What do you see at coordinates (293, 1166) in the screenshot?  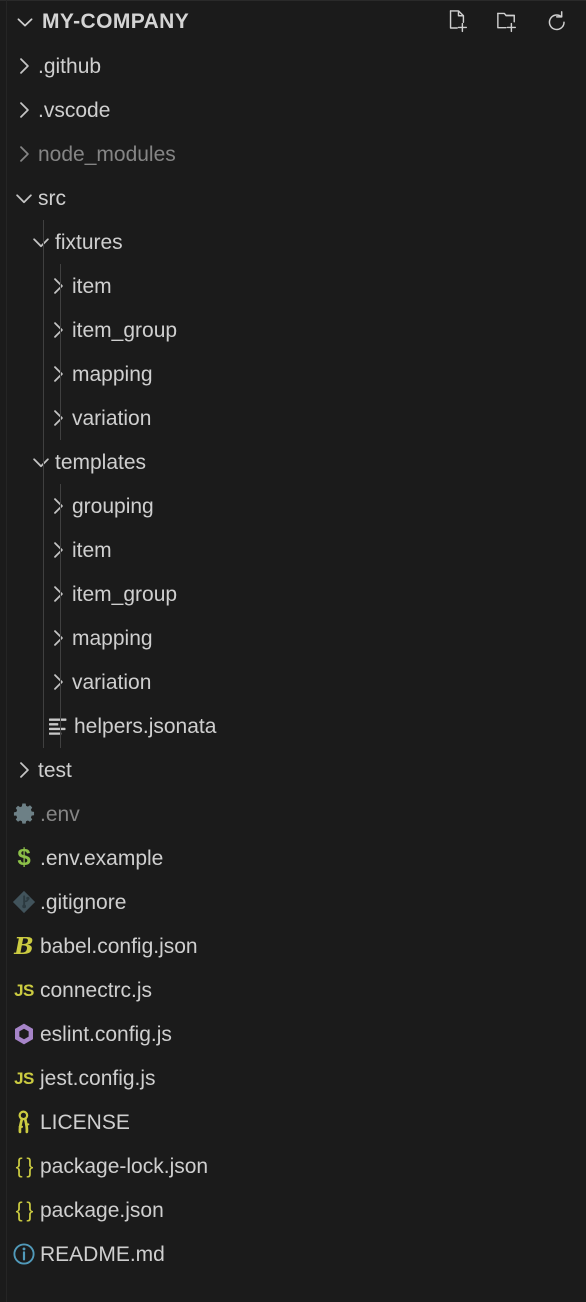 I see `tree-file-package-lock-json: { } package-lock.json` at bounding box center [293, 1166].